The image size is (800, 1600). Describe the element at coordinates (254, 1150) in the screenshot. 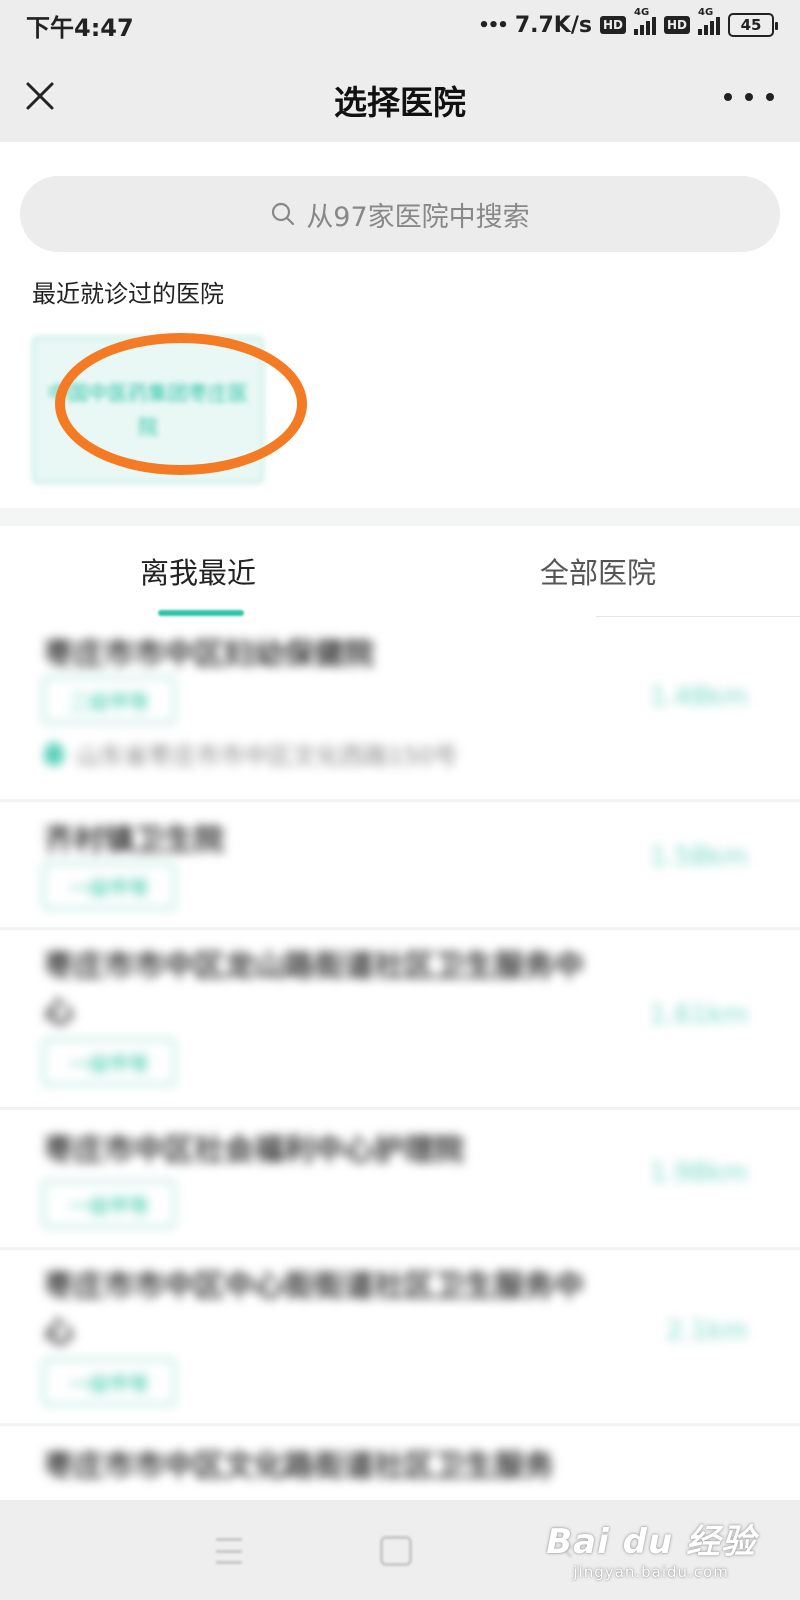

I see `hospital-name: 枣庄市中区社会福利中心护理院` at that location.